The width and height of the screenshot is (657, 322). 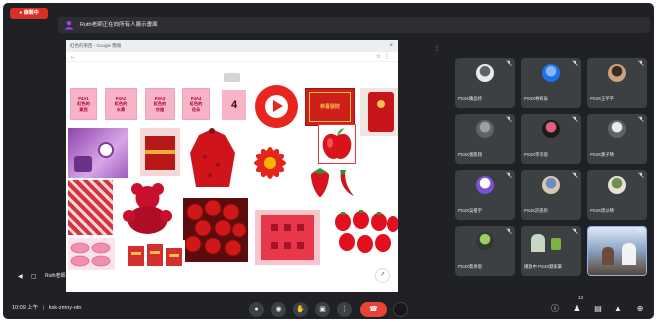 I want to click on end-call-icon: ☎, so click(x=373, y=309).